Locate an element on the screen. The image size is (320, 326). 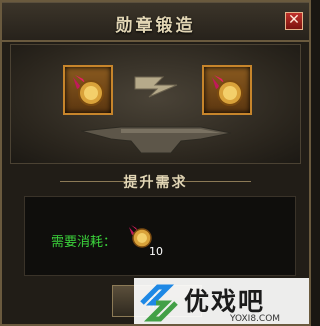
watermark: 优戏吧 YOXI8.COM is located at coordinates (221, 301).